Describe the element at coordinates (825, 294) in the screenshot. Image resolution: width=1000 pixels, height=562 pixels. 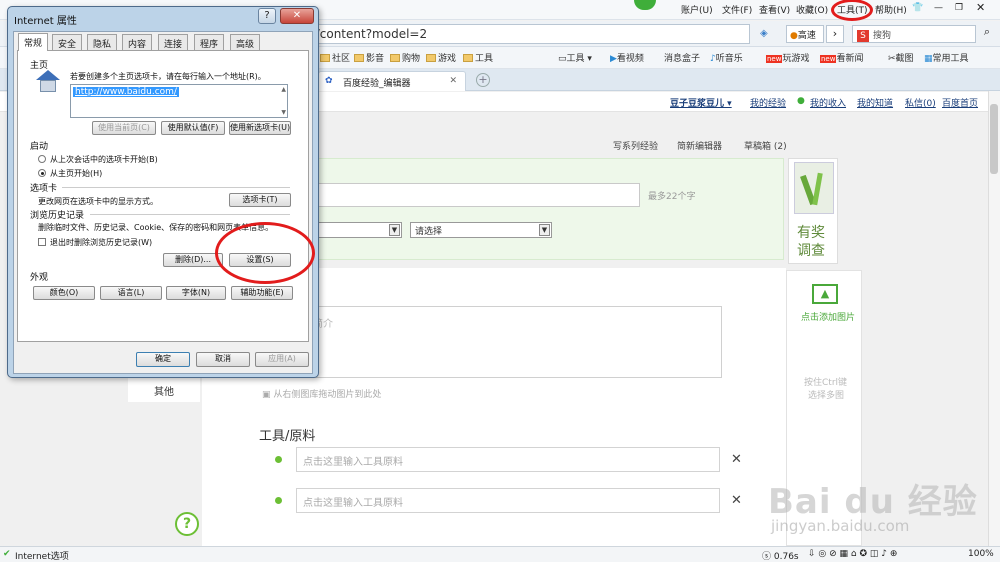
I see `add-image-icon: ▲` at that location.